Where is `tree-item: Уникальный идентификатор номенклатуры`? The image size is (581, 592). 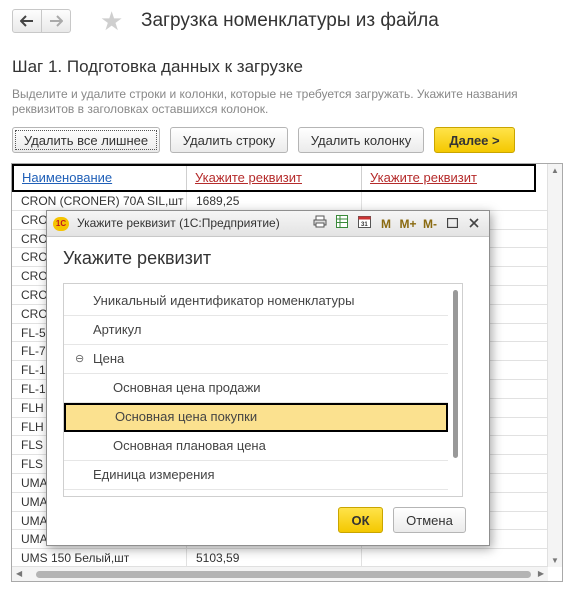
tree-item: Уникальный идентификатор номенклатуры is located at coordinates (256, 301).